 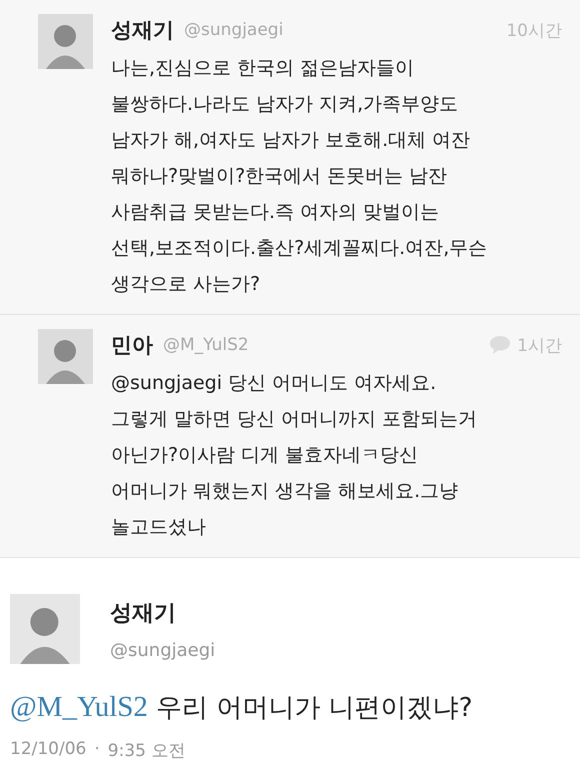 I want to click on tweet-time: 9:35 오전, so click(x=147, y=751).